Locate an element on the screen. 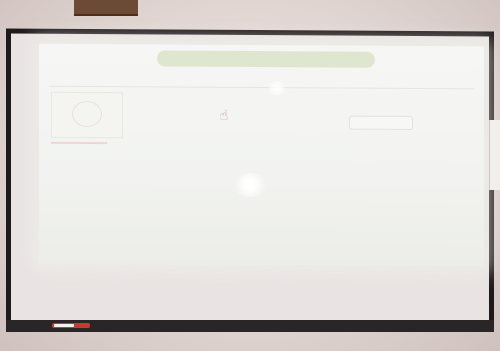 This screenshot has width=500, height=351. projected-browser-bar is located at coordinates (266, 59).